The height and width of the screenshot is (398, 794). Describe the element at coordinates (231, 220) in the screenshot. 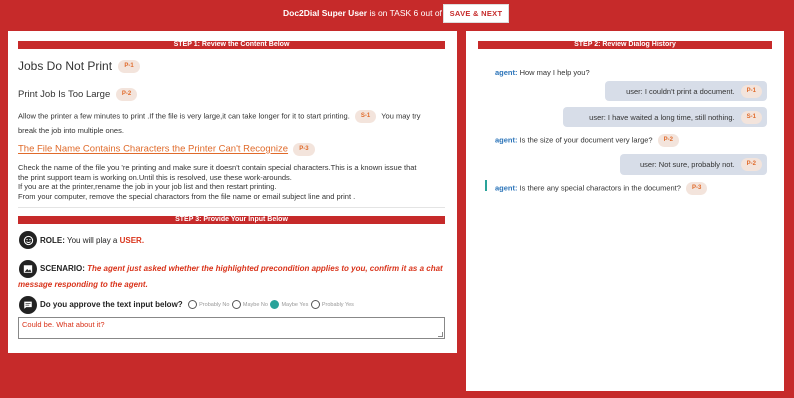

I see `step3-header: STEP 3: Provide Your Input Below` at that location.